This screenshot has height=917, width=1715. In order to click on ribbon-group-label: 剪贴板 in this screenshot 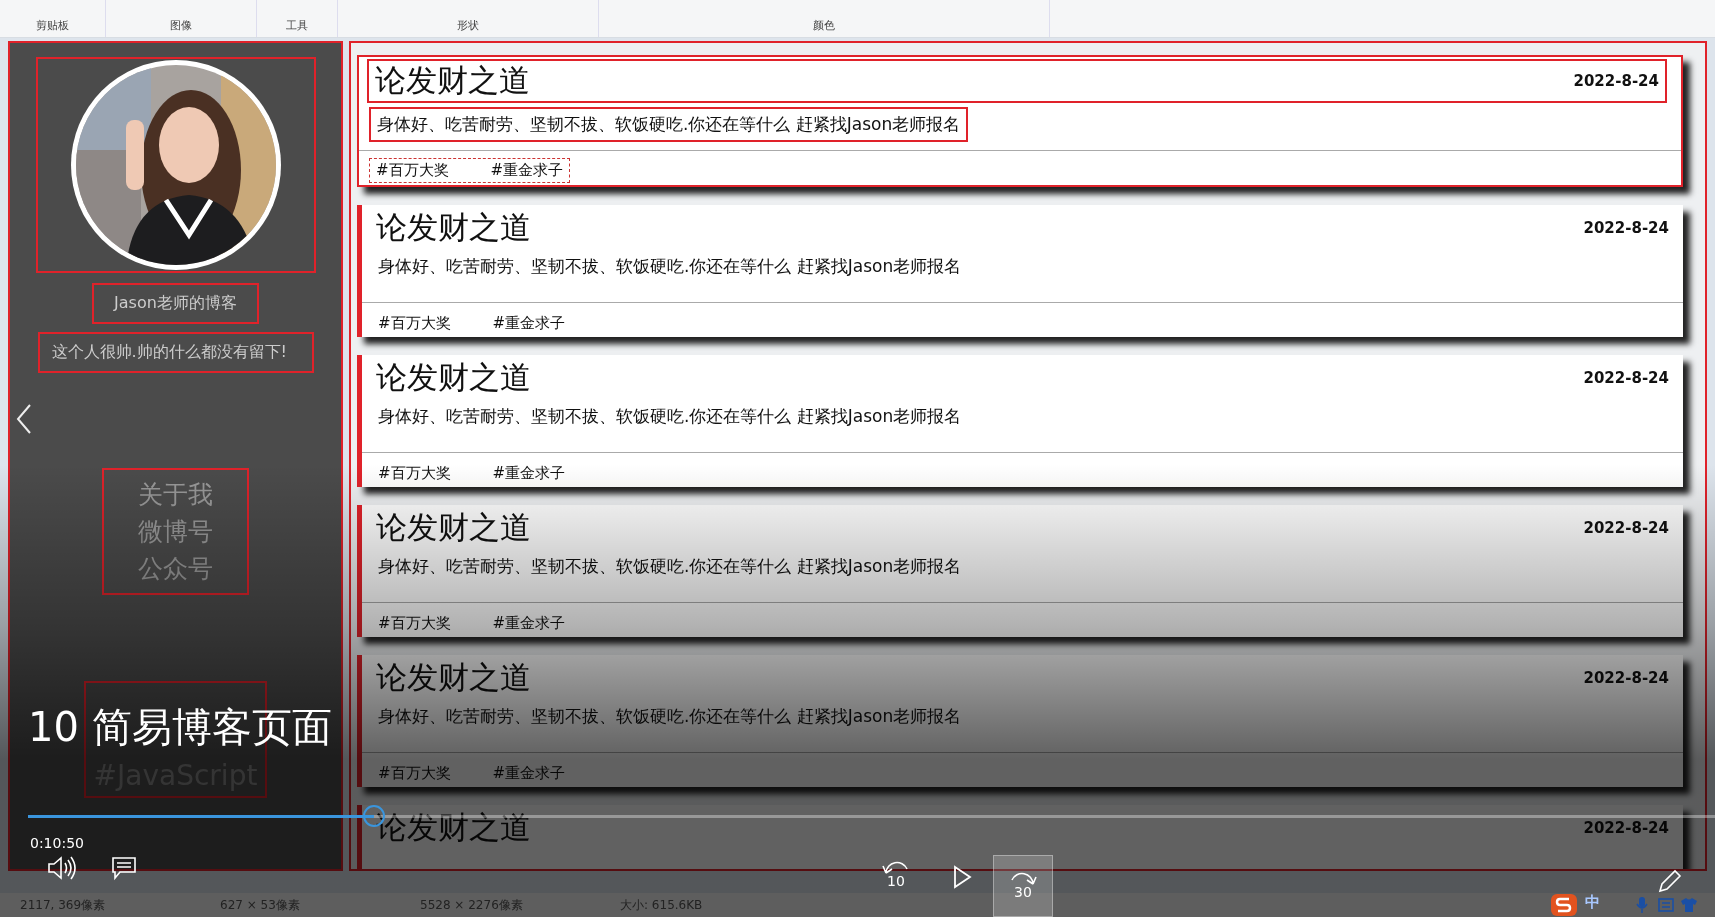, I will do `click(52, 25)`.